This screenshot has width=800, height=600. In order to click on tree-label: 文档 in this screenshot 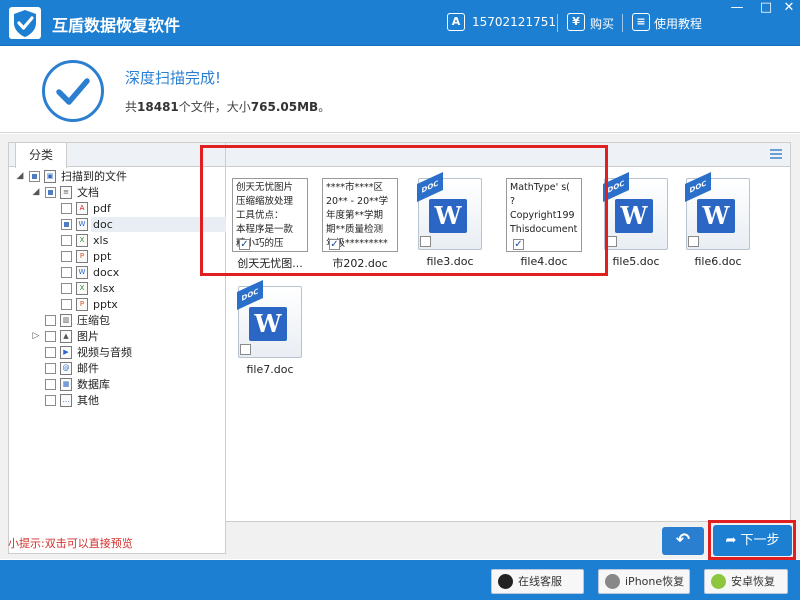, I will do `click(88, 192)`.